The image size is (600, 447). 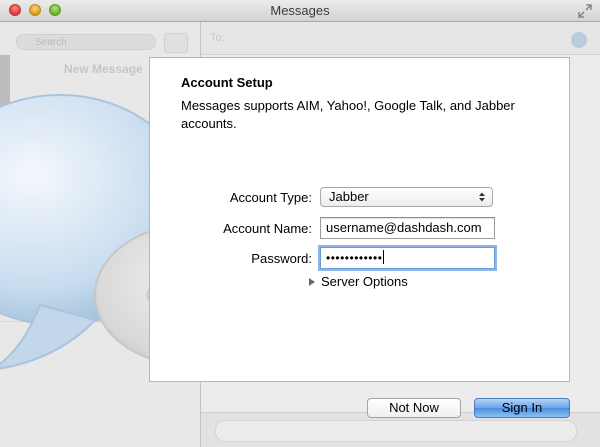 What do you see at coordinates (407, 228) in the screenshot?
I see `account-name-field: username@dashdash.com` at bounding box center [407, 228].